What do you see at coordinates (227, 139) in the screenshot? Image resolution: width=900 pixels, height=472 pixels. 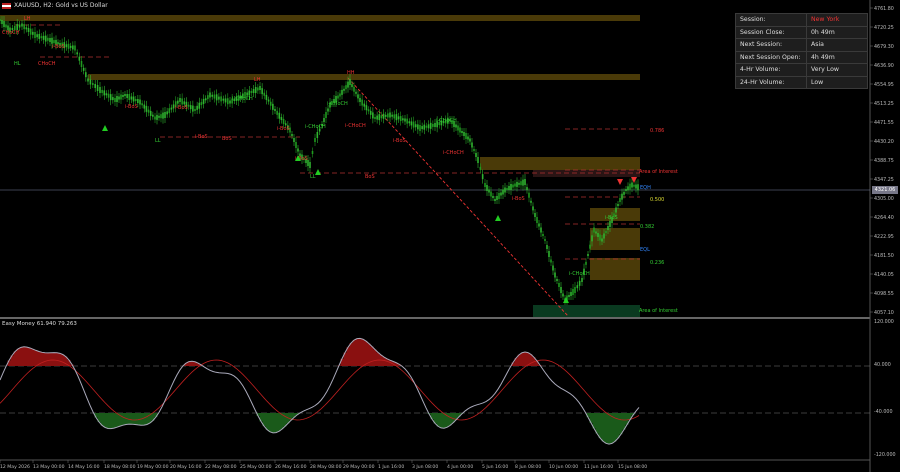 I see `structure-label: BoS` at bounding box center [227, 139].